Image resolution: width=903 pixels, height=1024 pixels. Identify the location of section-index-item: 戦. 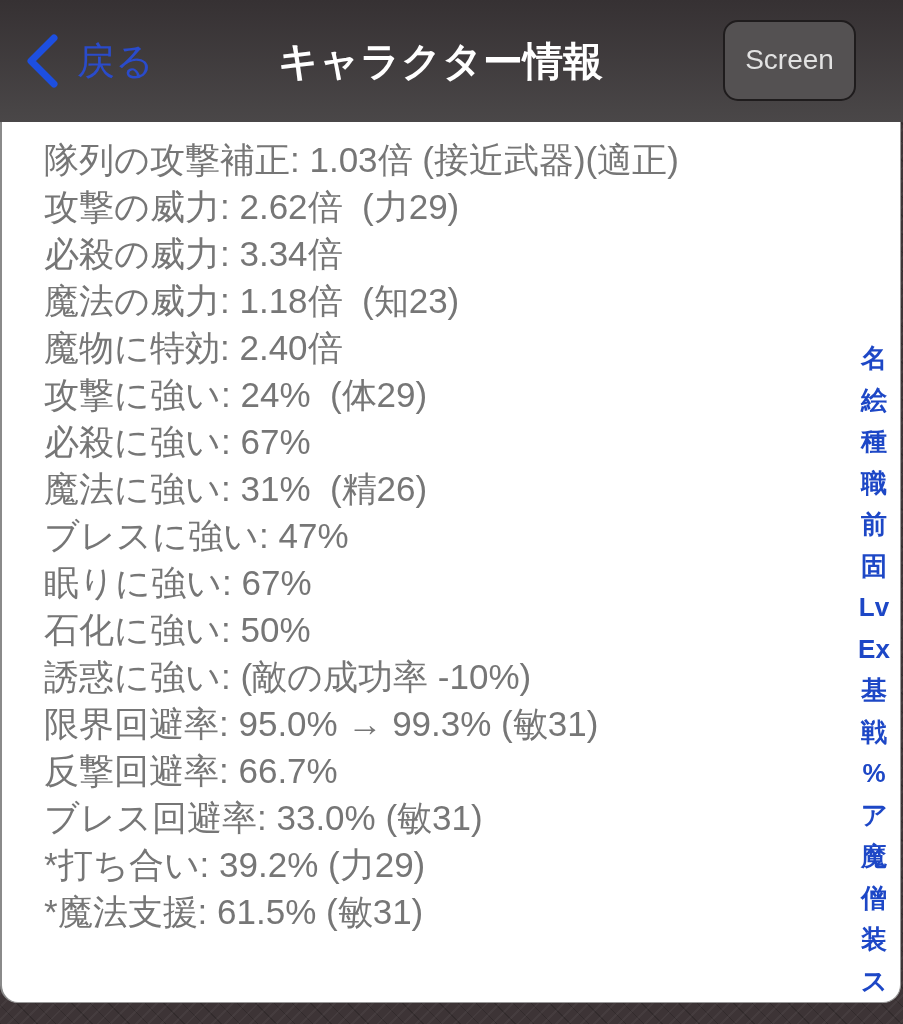
(874, 732).